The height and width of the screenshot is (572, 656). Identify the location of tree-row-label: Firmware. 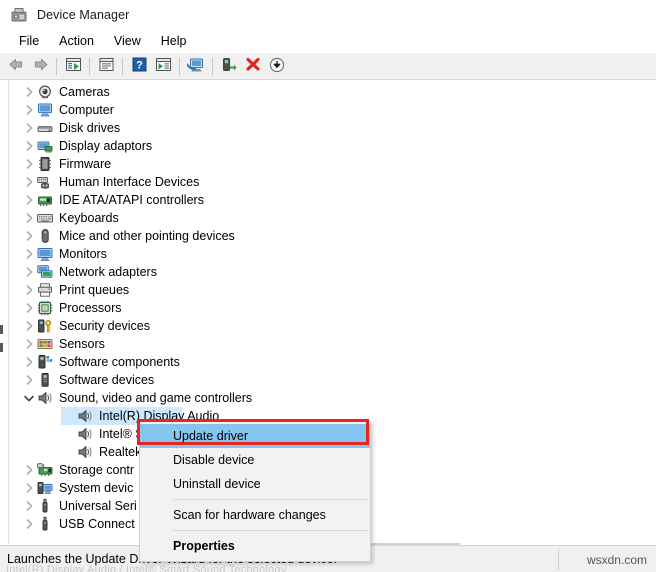
(85, 164).